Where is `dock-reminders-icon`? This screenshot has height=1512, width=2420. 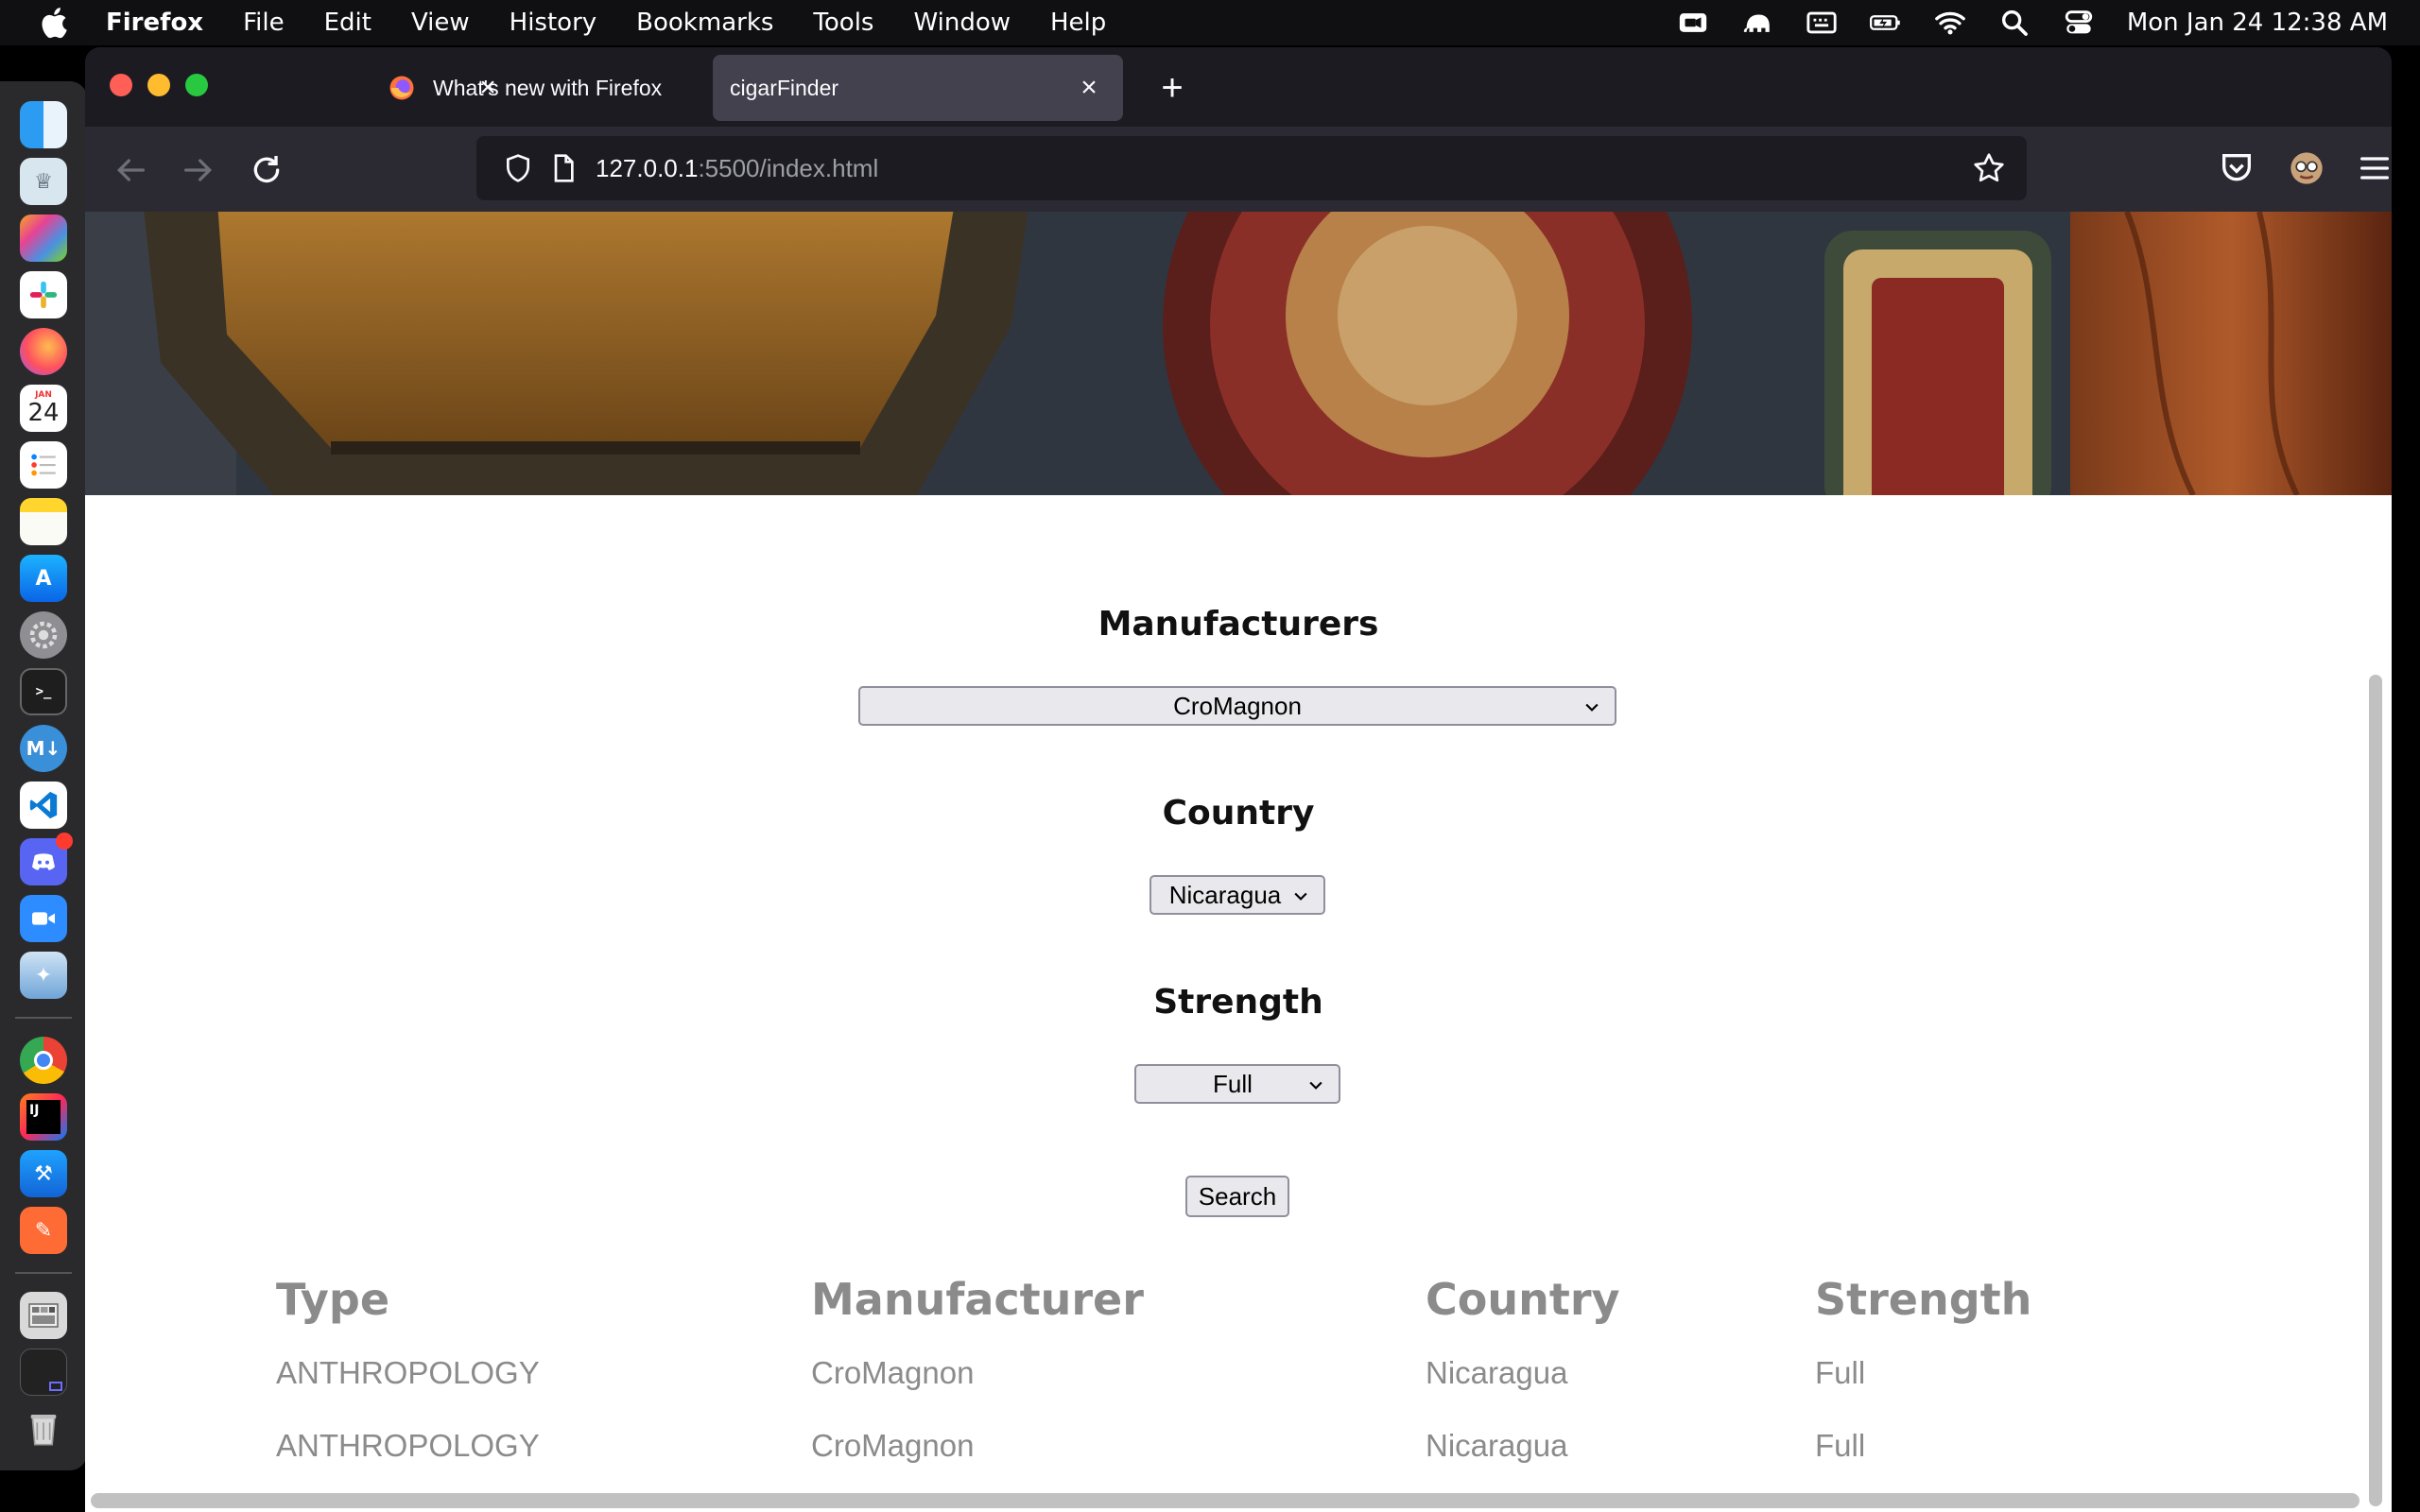
dock-reminders-icon is located at coordinates (43, 465).